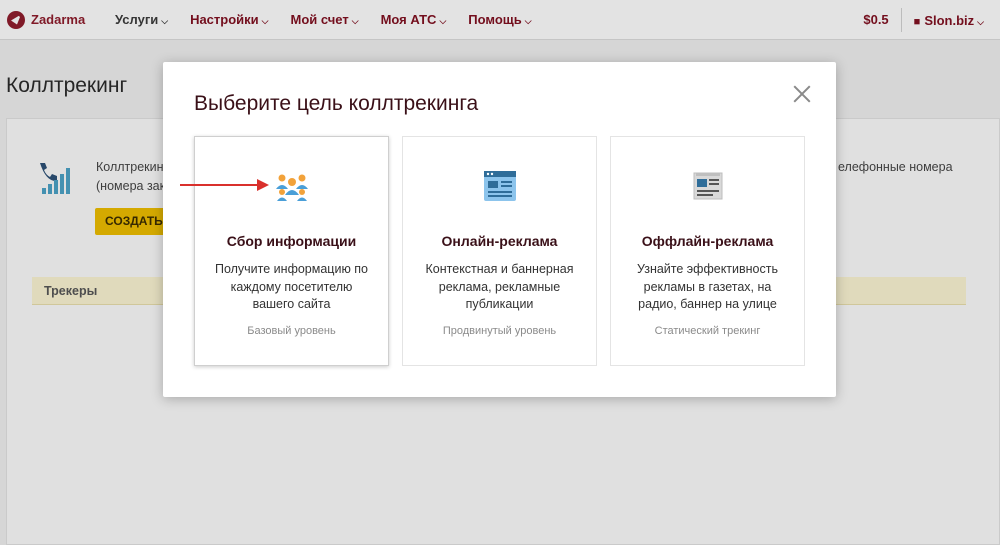  What do you see at coordinates (707, 186) in the screenshot?
I see `newspaper-icon` at bounding box center [707, 186].